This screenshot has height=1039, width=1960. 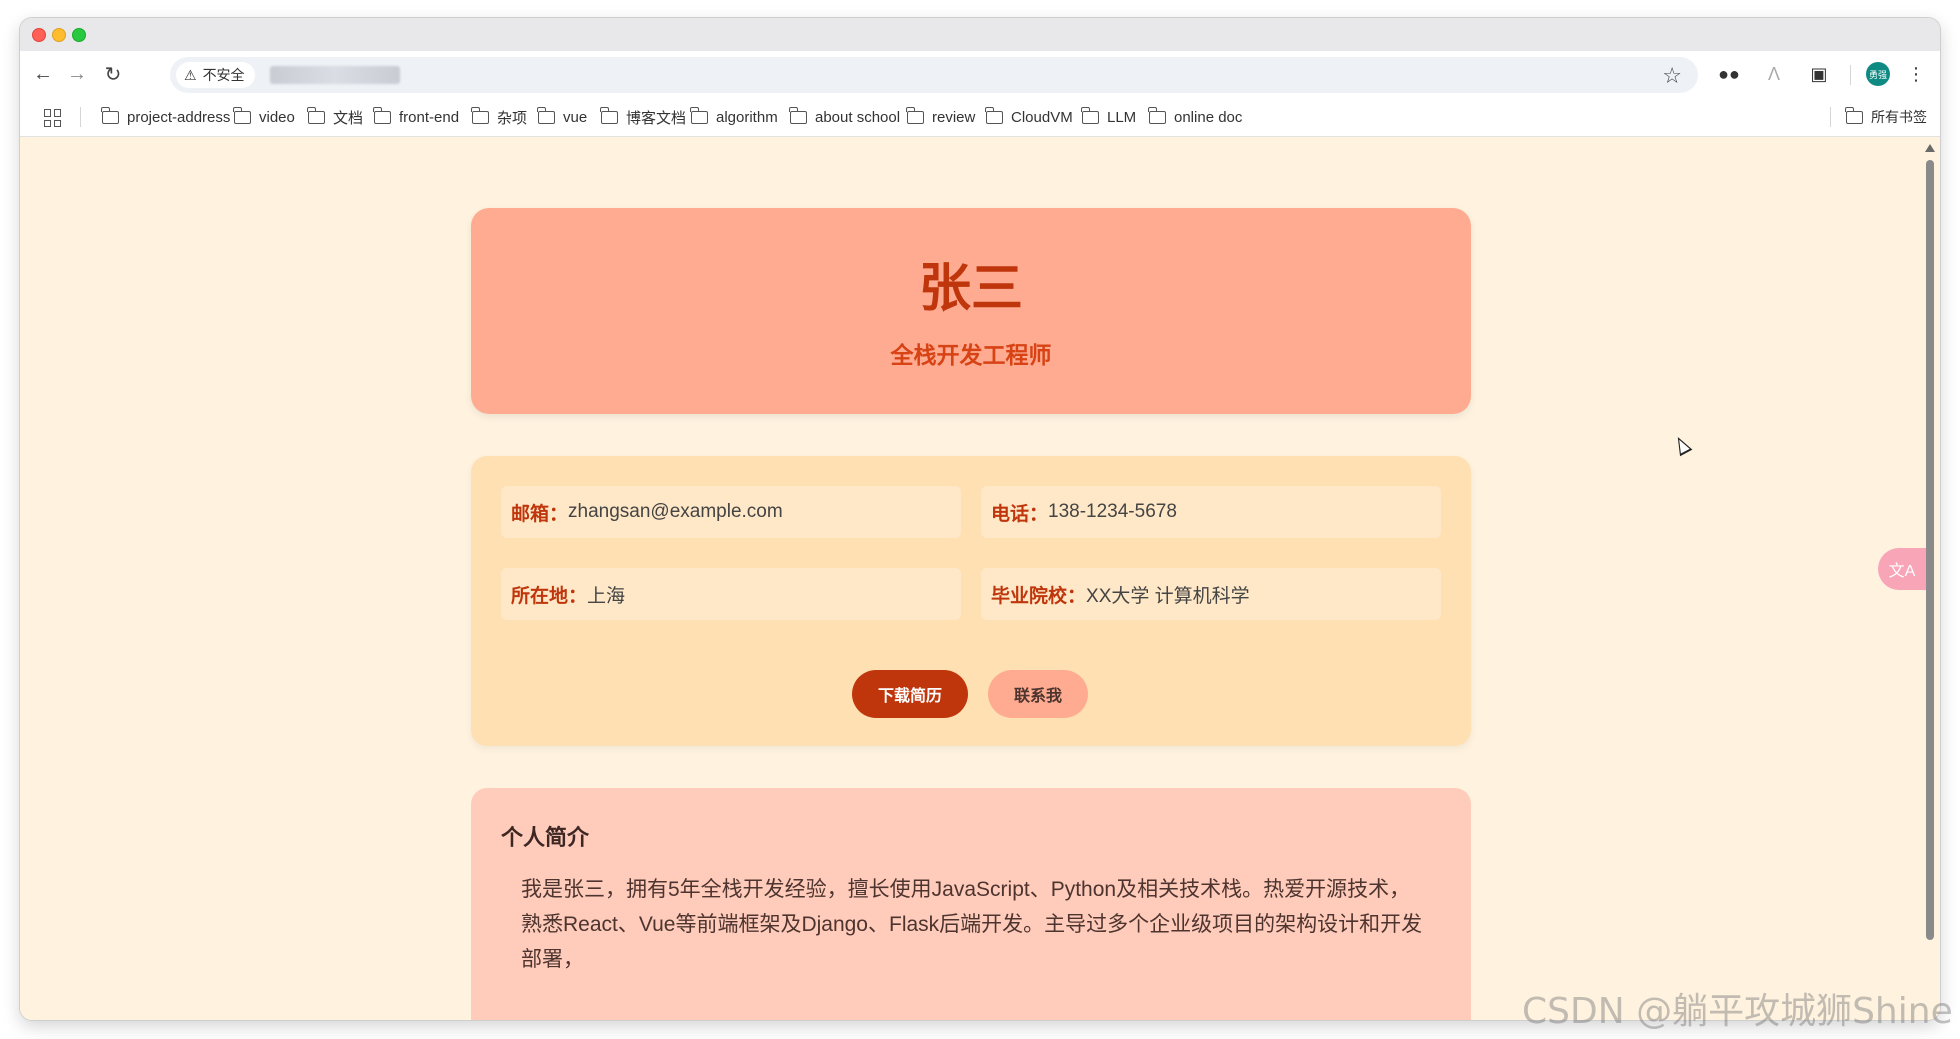 I want to click on phone-value: 138-1234-5678, so click(x=1112, y=511).